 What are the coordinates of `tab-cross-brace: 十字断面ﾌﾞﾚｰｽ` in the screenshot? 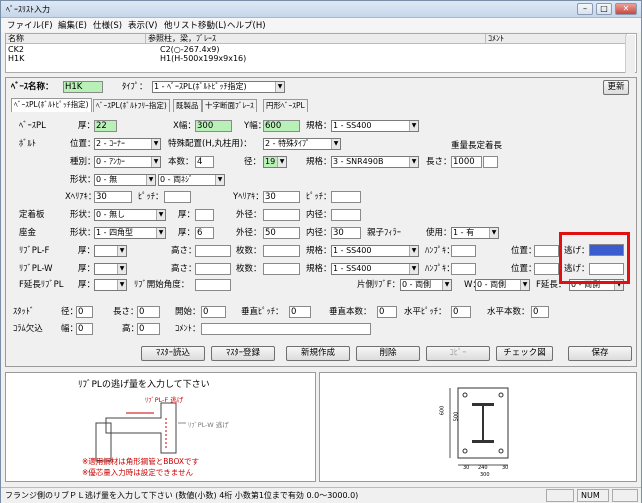 It's located at (229, 105).